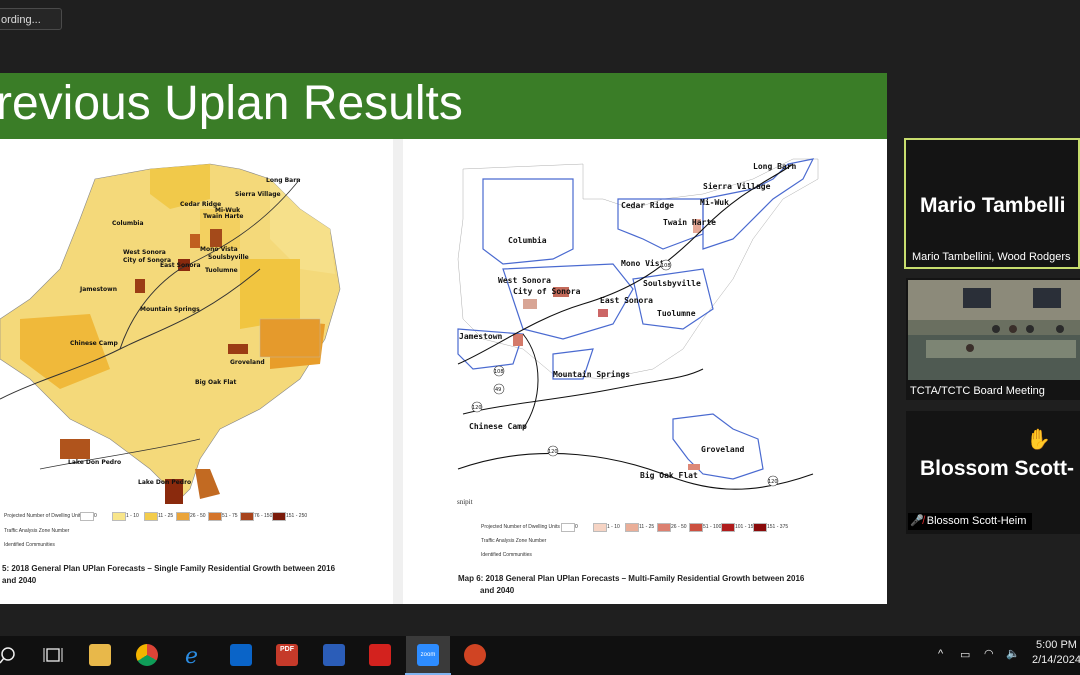 The height and width of the screenshot is (675, 1080). Describe the element at coordinates (443, 106) in the screenshot. I see `slide-title-banner: revious Uplan Results` at that location.